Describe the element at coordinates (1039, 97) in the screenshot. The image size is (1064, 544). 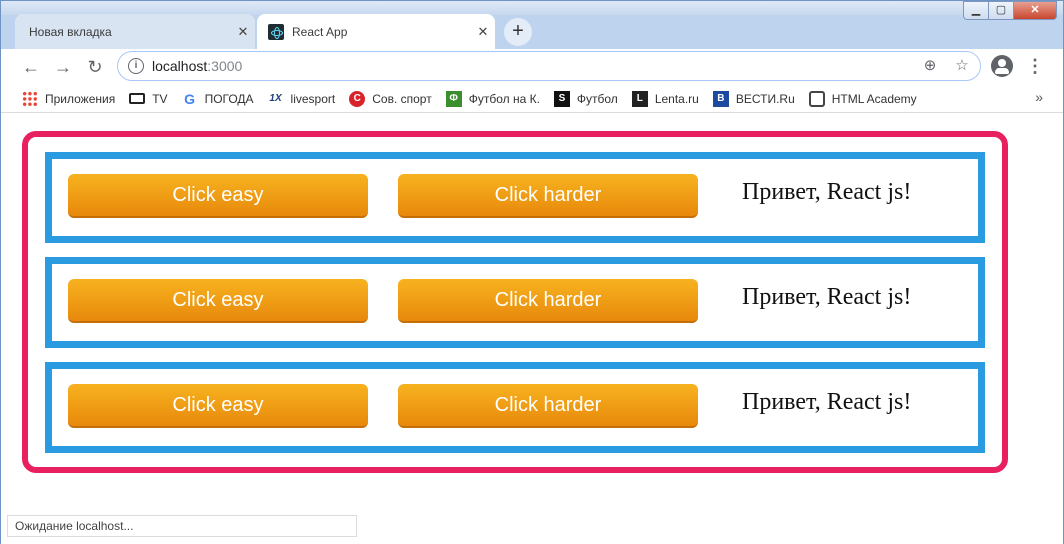
I see `more-bookmarks-button: »` at that location.